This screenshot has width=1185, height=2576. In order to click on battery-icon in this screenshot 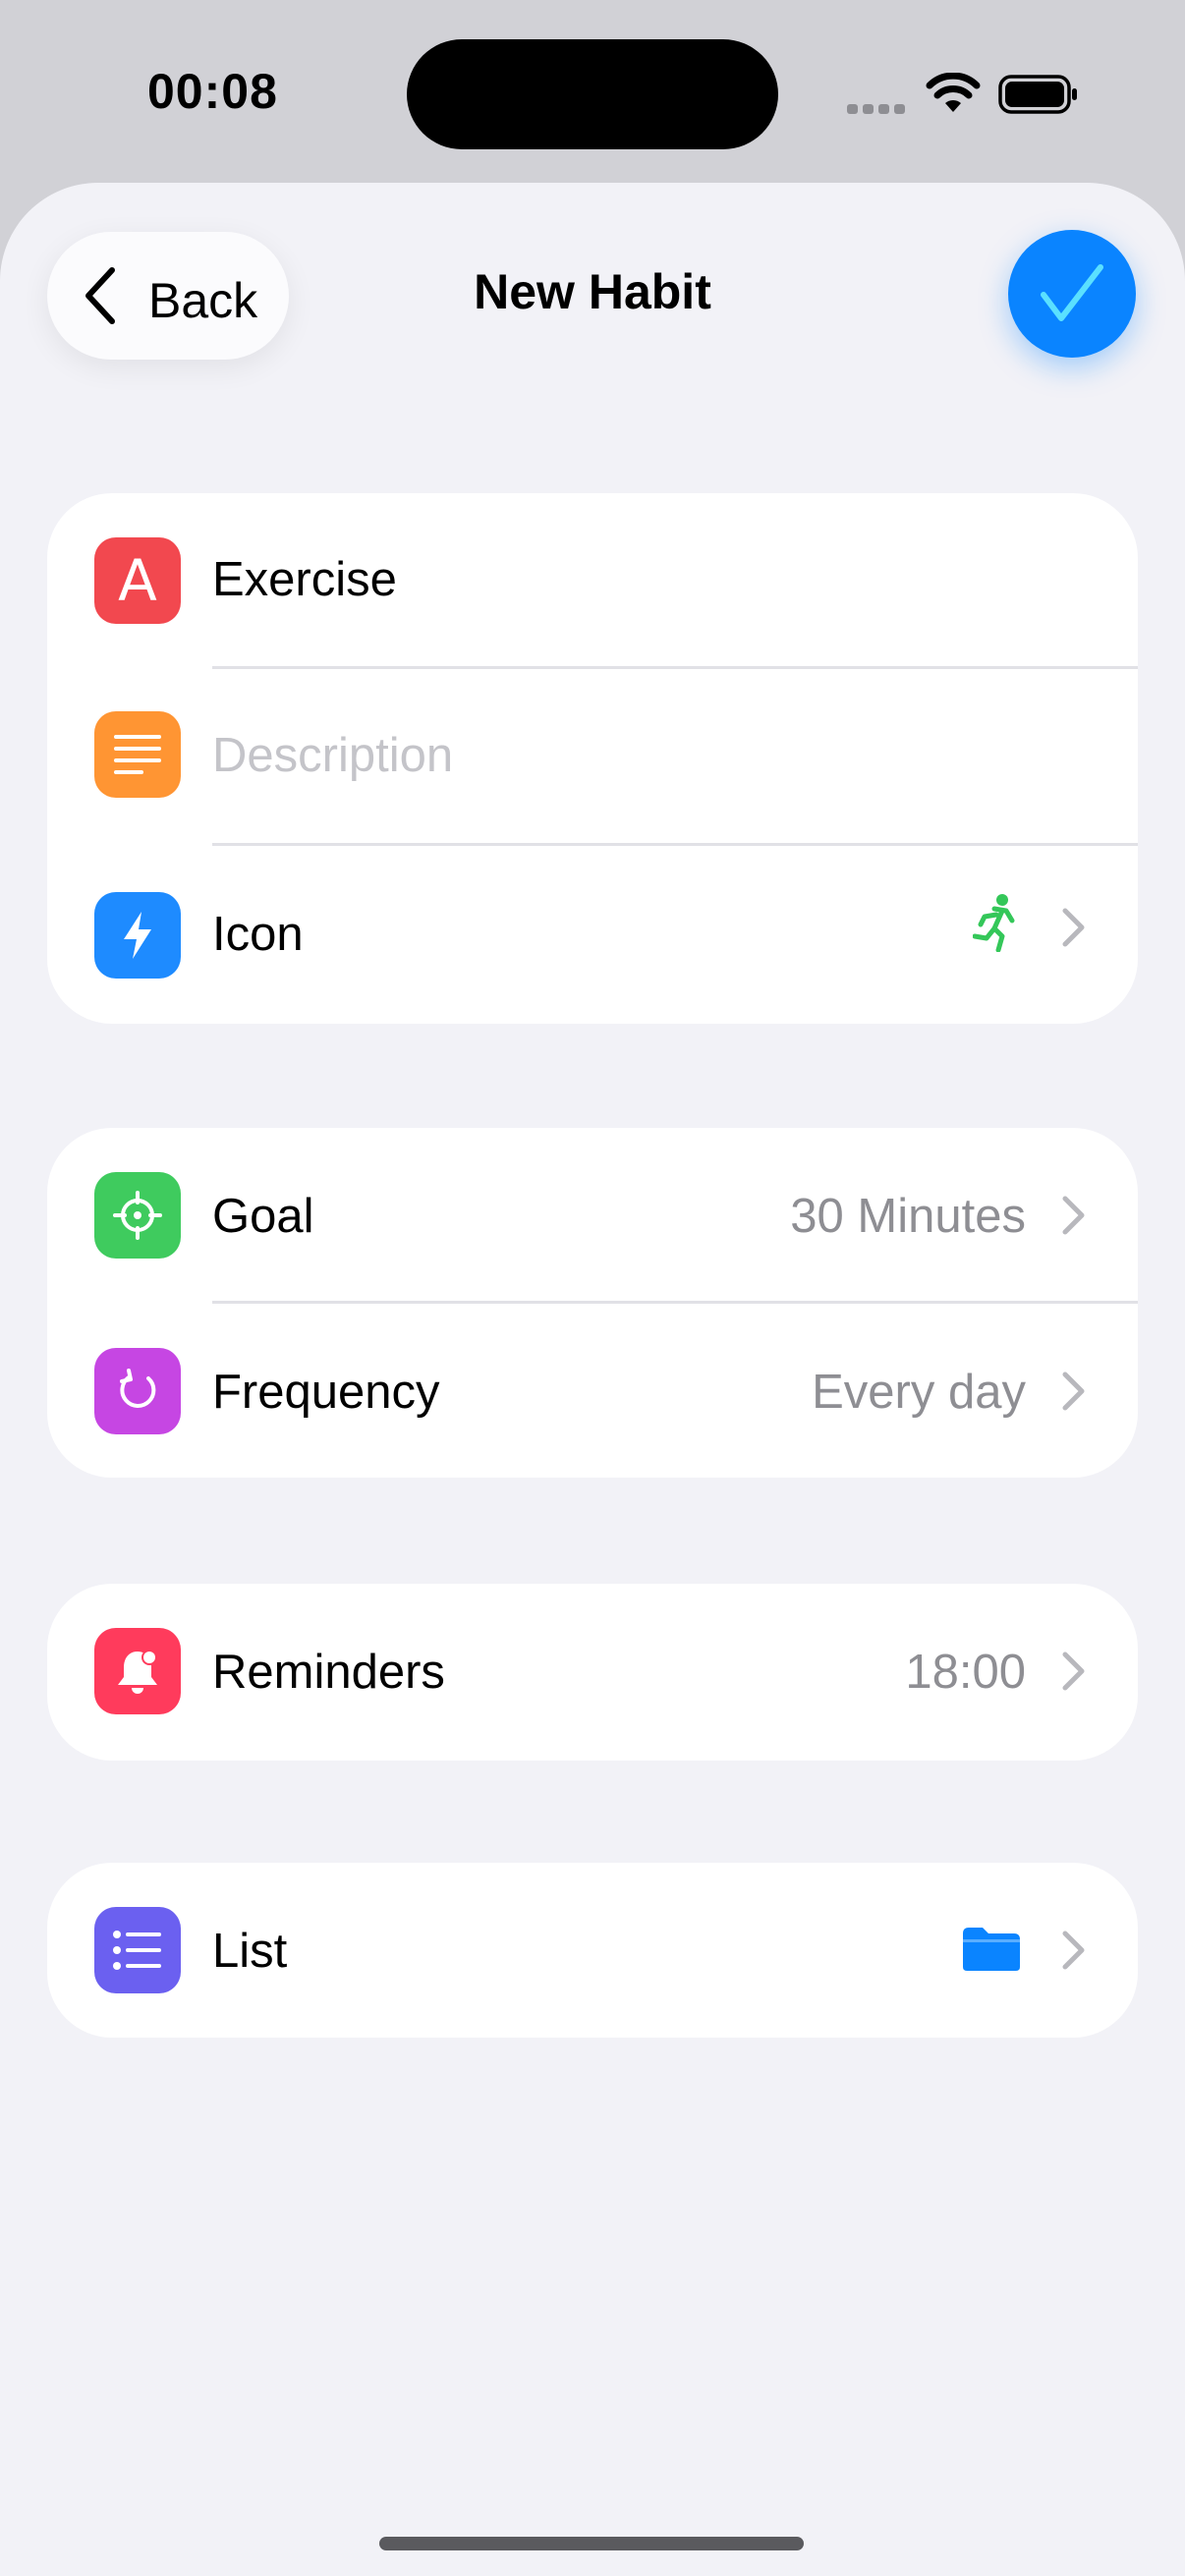, I will do `click(1038, 94)`.